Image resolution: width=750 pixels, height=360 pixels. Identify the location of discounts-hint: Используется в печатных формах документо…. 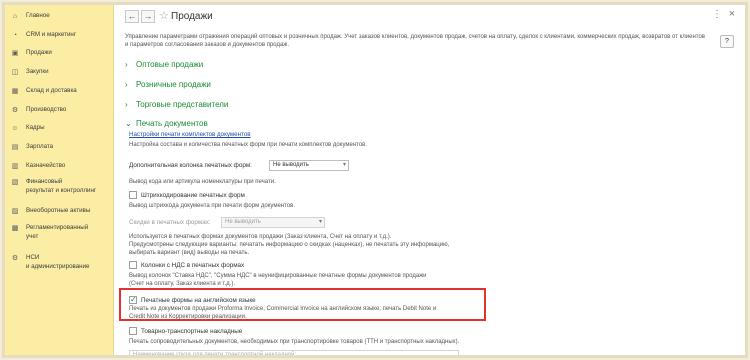
(289, 245).